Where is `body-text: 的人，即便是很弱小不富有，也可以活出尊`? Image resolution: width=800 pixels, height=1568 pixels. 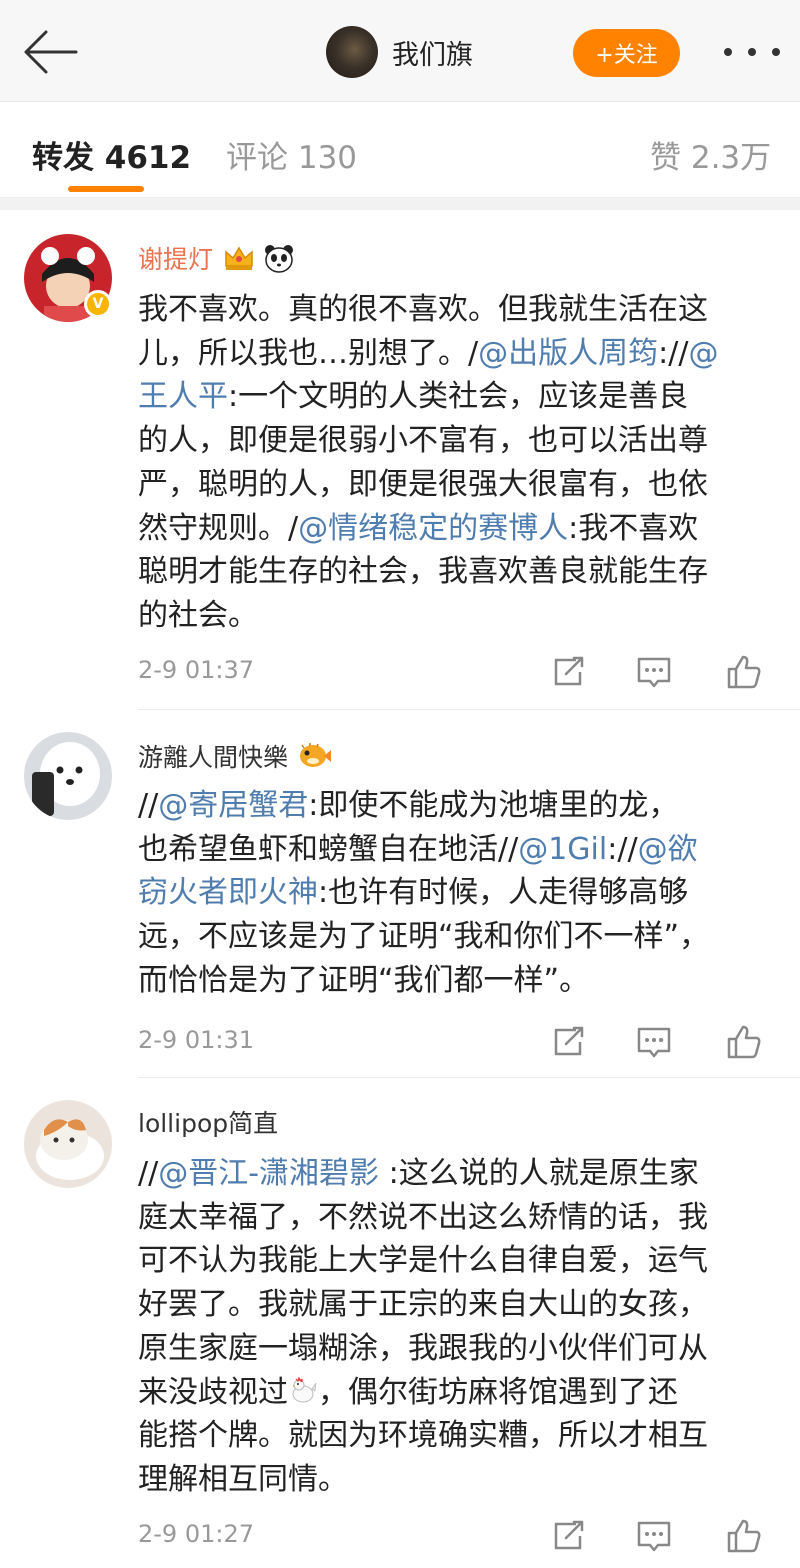
body-text: 的人，即便是很弱小不富有，也可以活出尊 is located at coordinates (423, 441).